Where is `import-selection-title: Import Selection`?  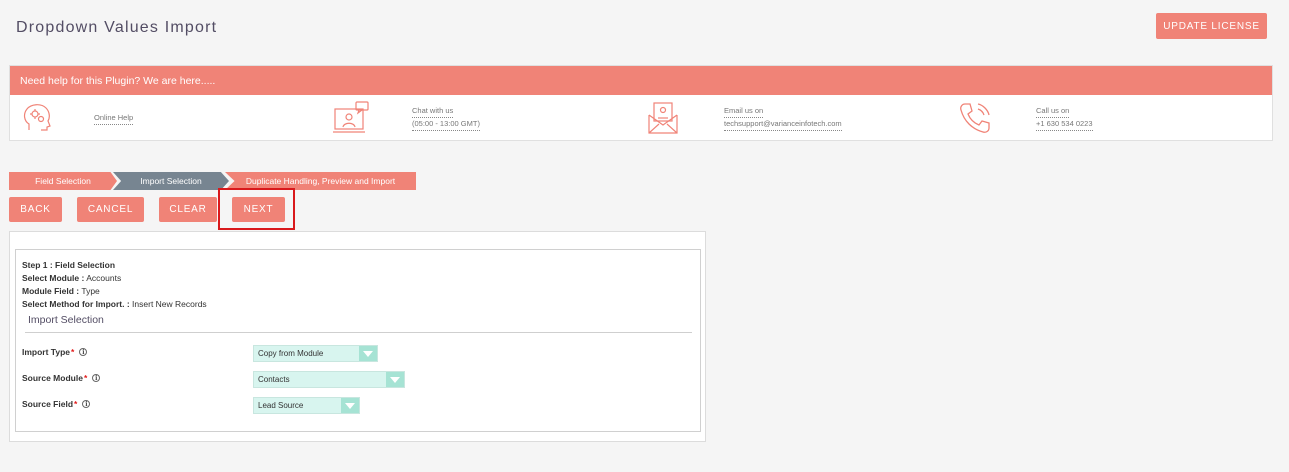 import-selection-title: Import Selection is located at coordinates (66, 320).